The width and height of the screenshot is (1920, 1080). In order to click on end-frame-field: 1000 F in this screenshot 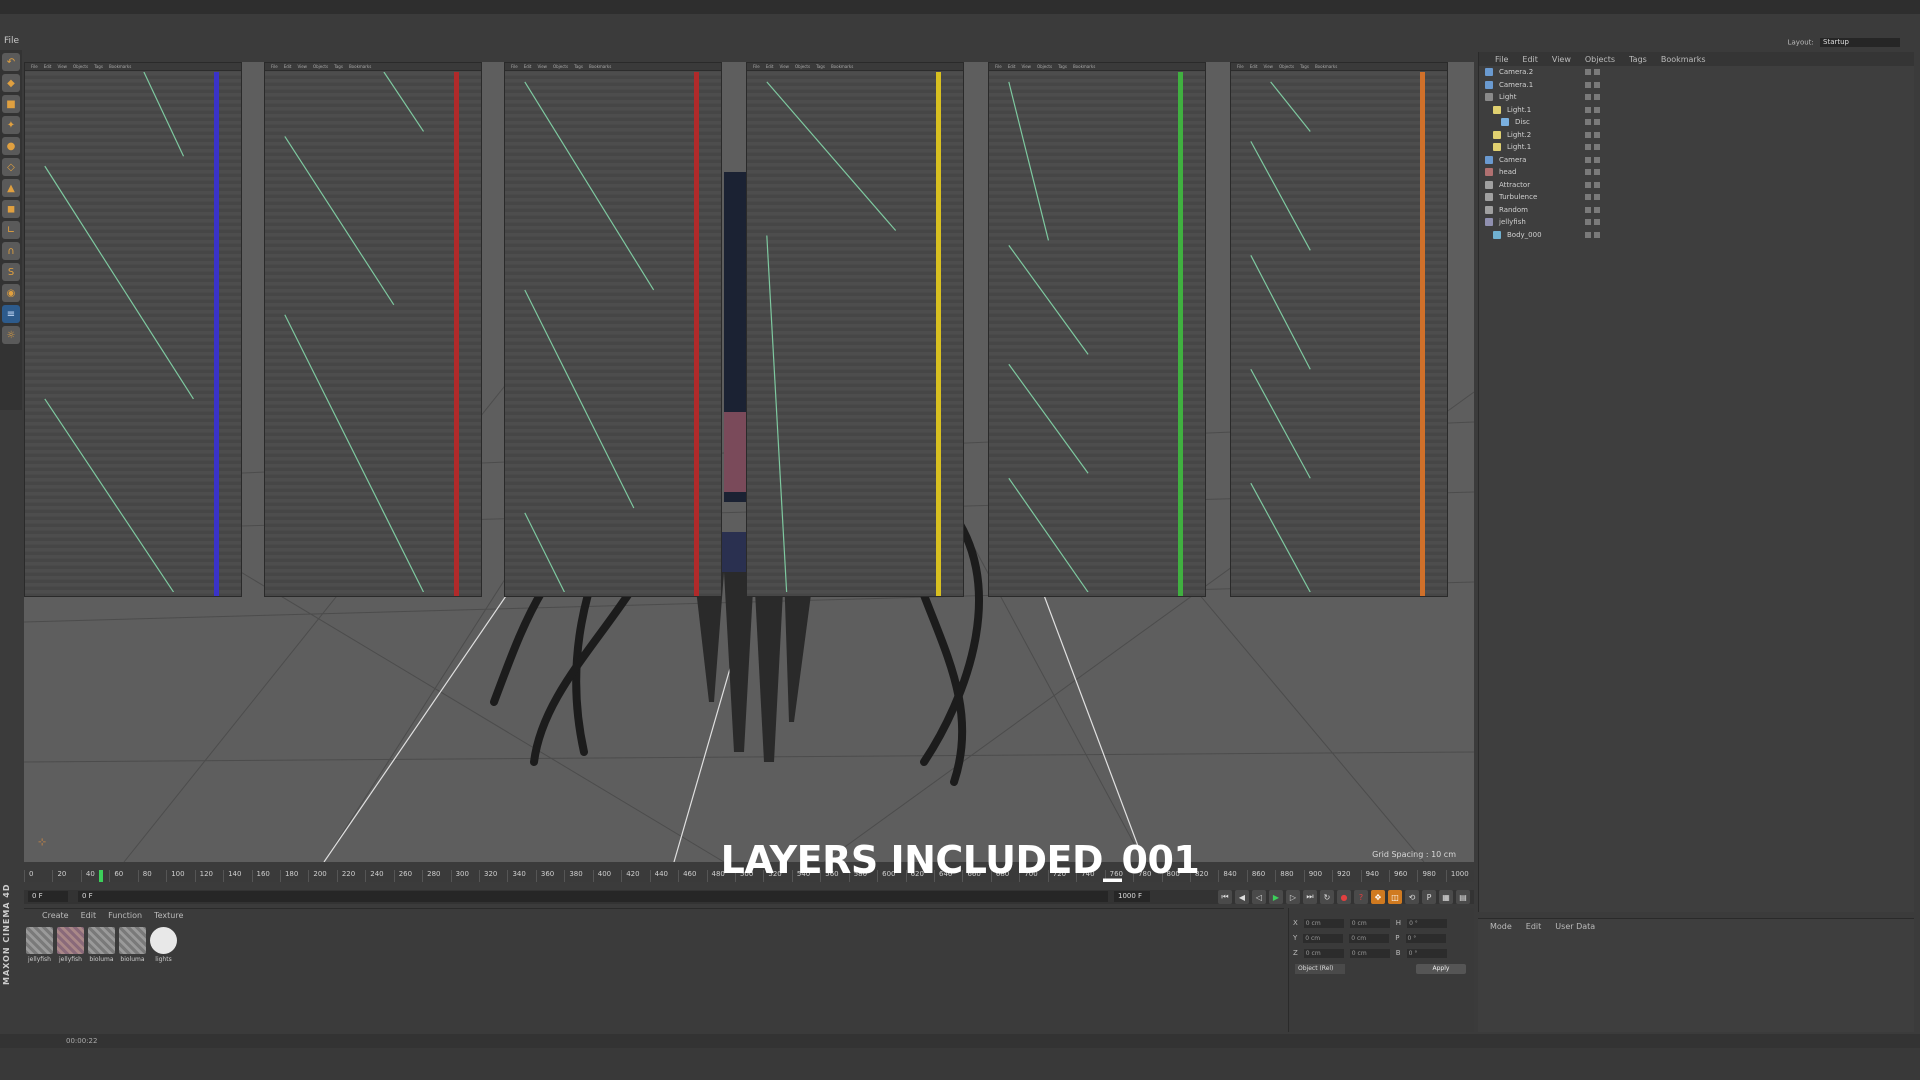, I will do `click(1132, 896)`.